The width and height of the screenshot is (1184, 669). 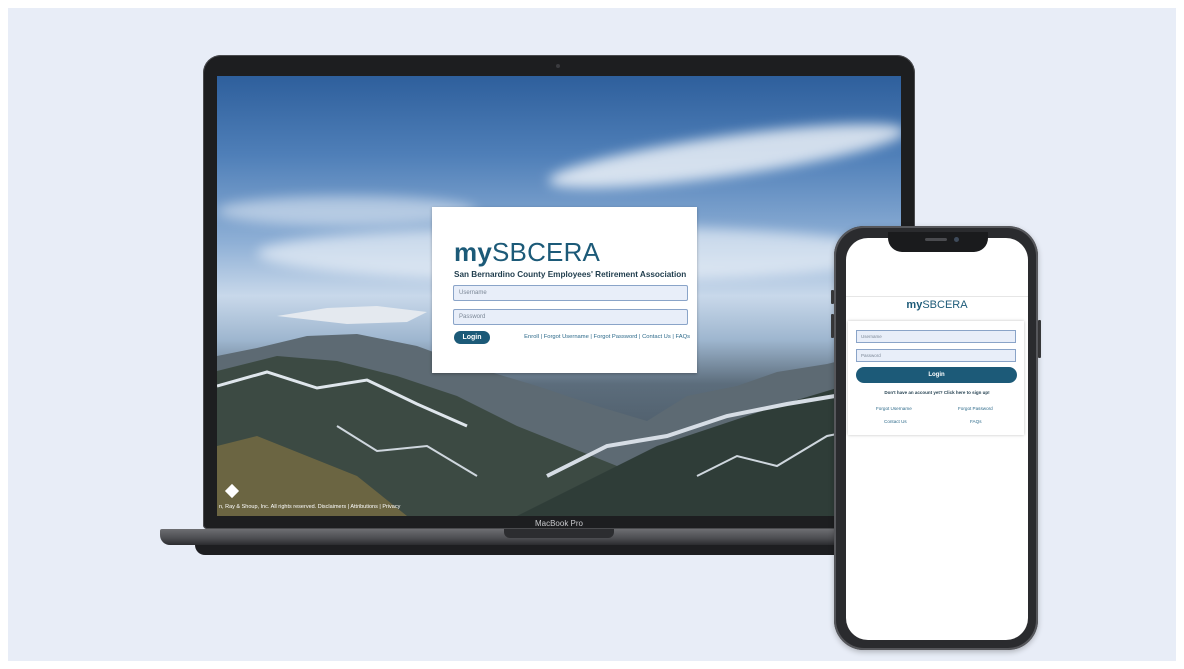 What do you see at coordinates (570, 293) in the screenshot?
I see `username-input: Username` at bounding box center [570, 293].